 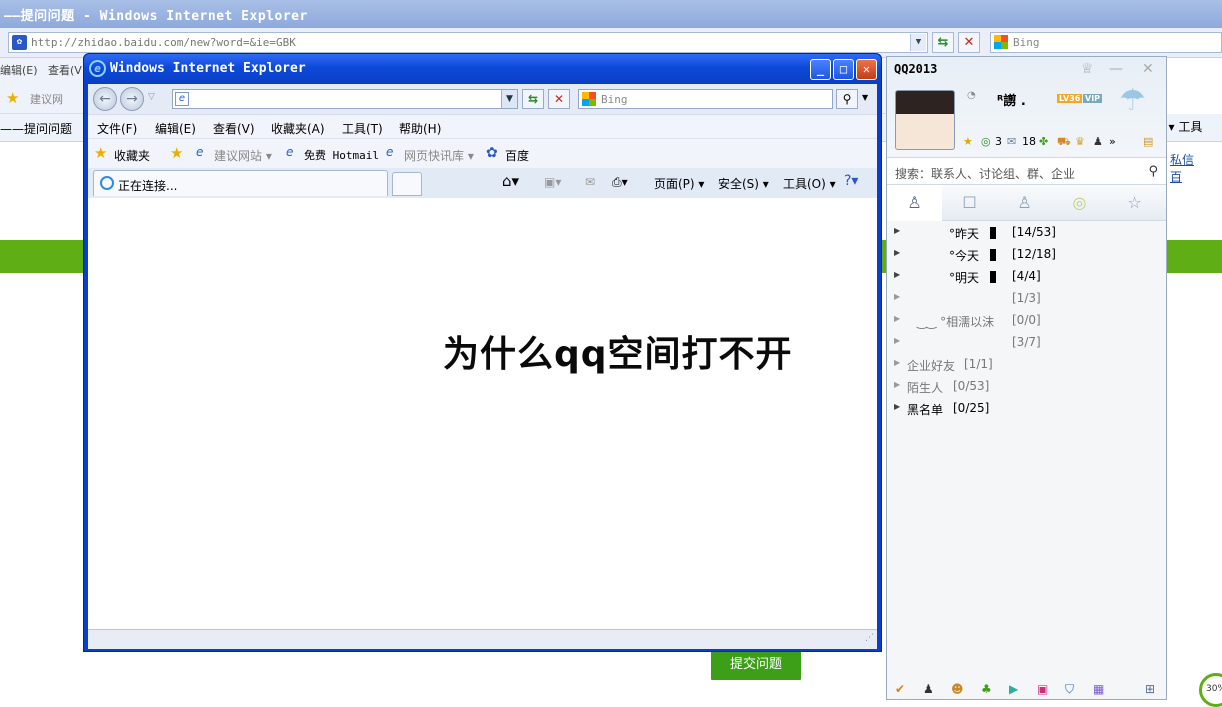 I want to click on baidu-link: 百, so click(x=1176, y=177).